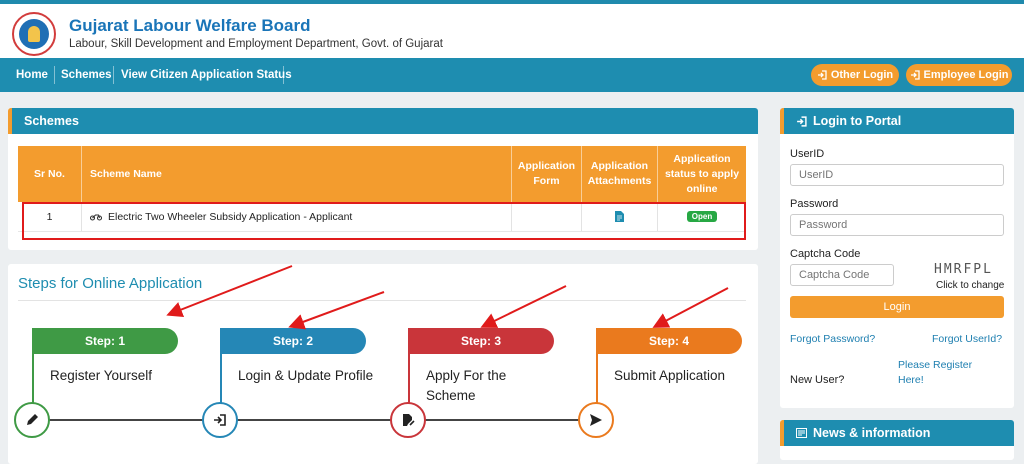  Describe the element at coordinates (967, 339) in the screenshot. I see `forgot-userid-link: Forgot UserId?` at that location.